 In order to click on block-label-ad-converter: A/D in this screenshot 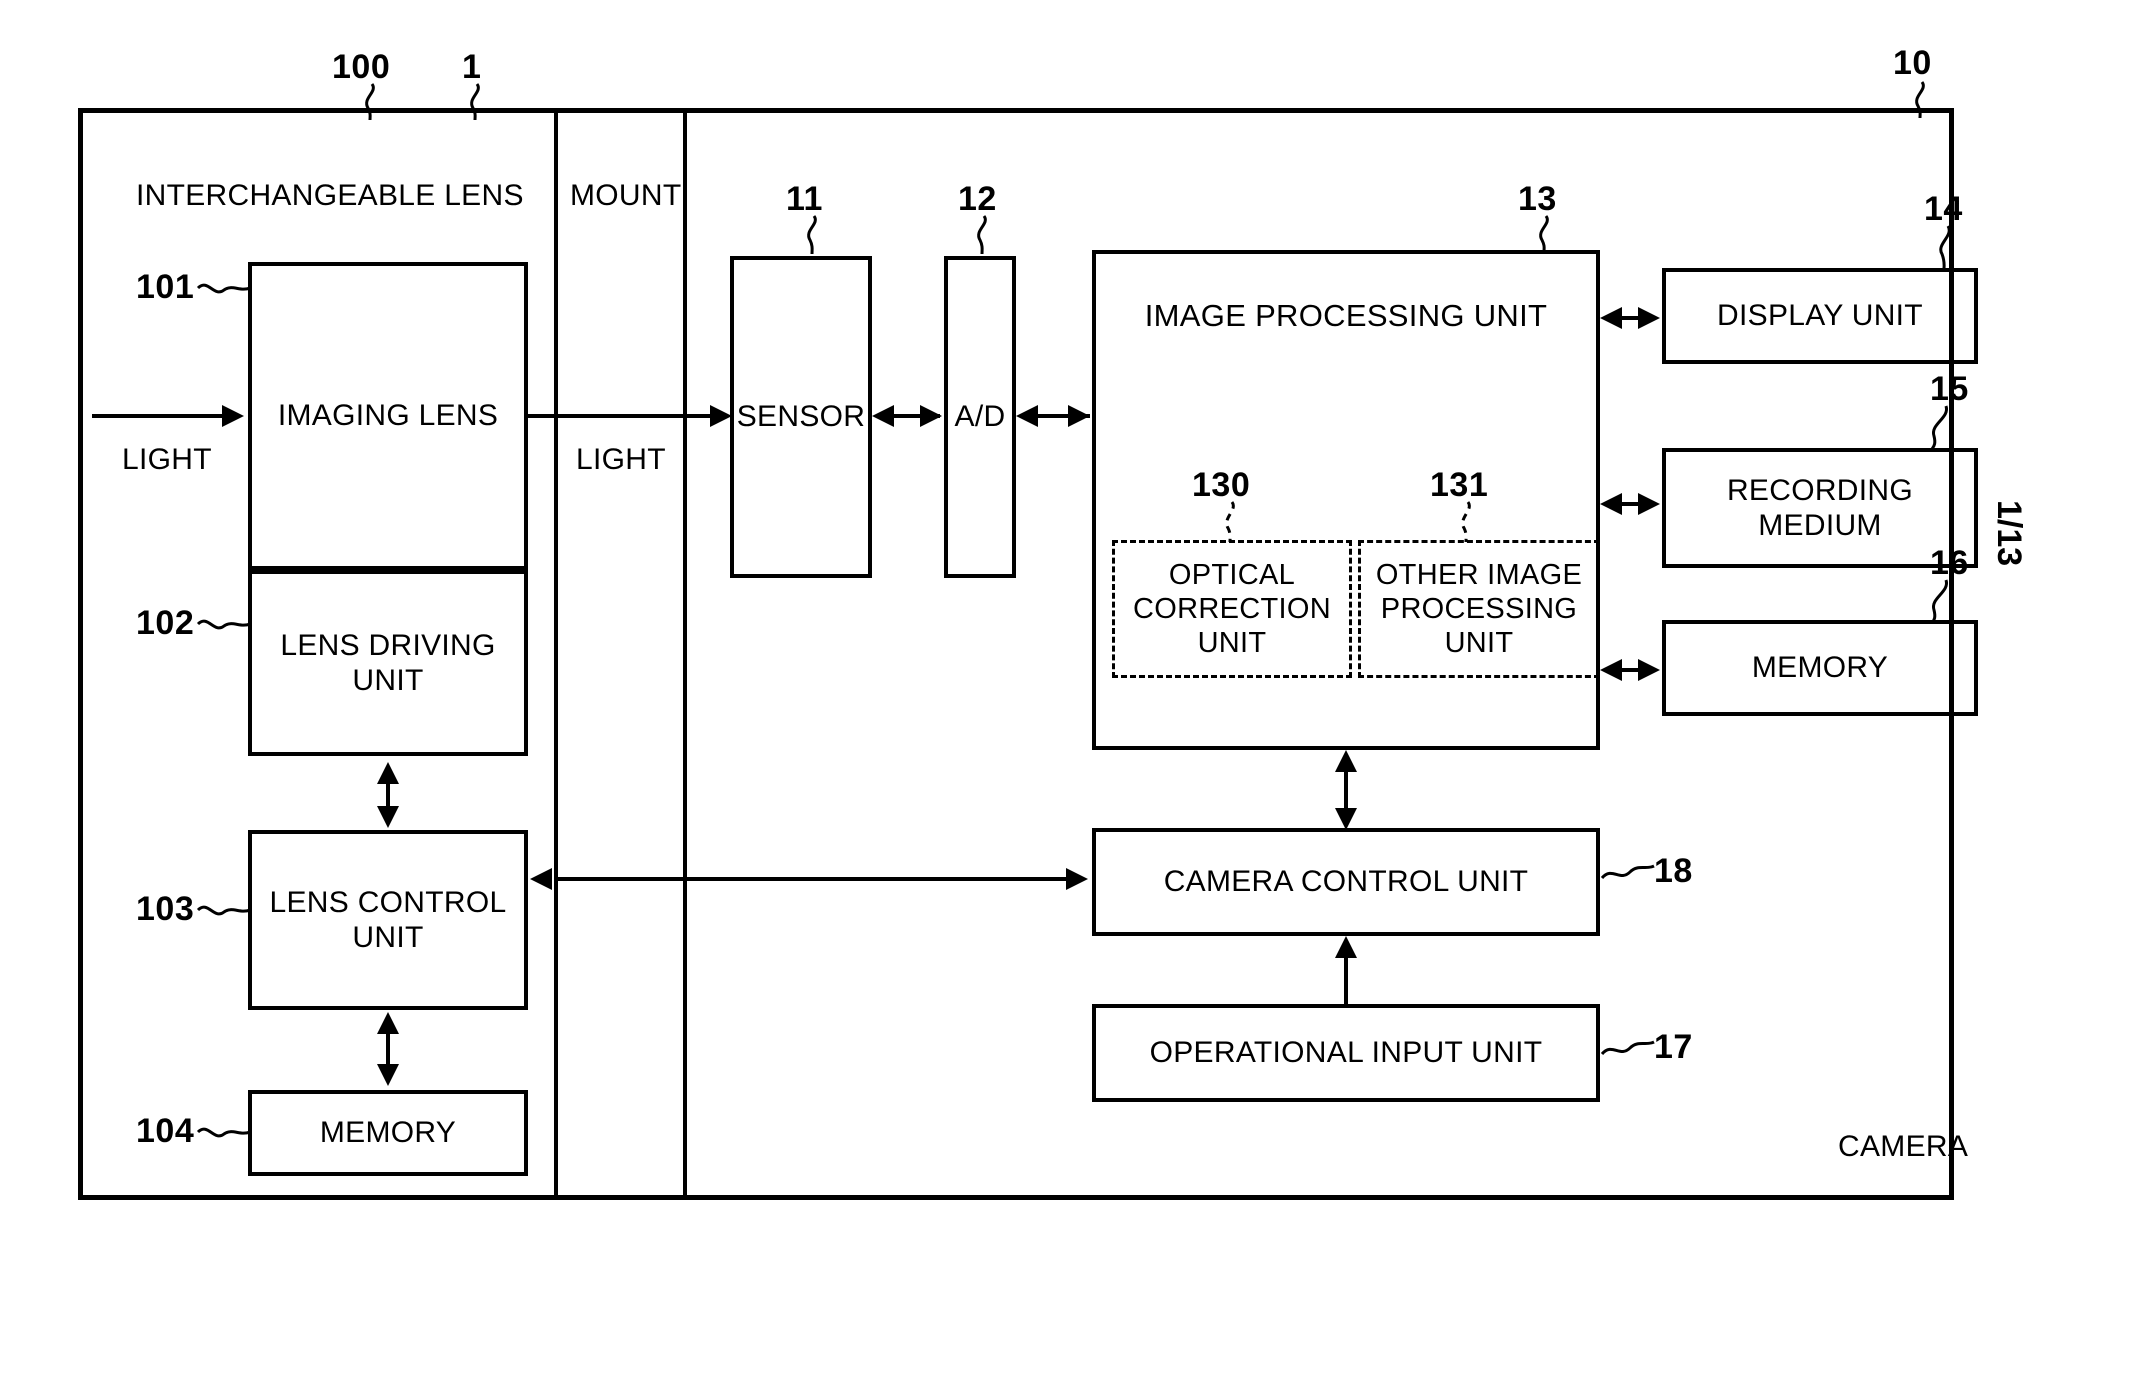, I will do `click(980, 417)`.